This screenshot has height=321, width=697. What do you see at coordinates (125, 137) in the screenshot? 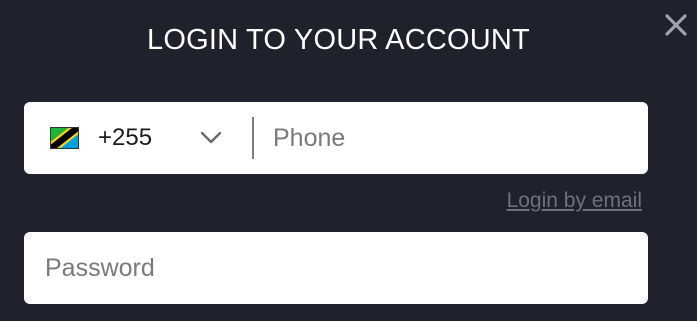
I see `country-code-label: +255` at bounding box center [125, 137].